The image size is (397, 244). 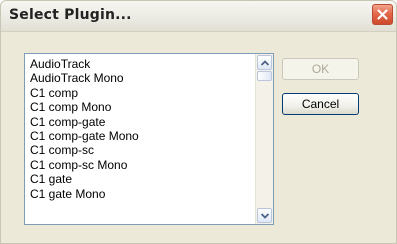 I want to click on scroll-down-button, so click(x=264, y=215).